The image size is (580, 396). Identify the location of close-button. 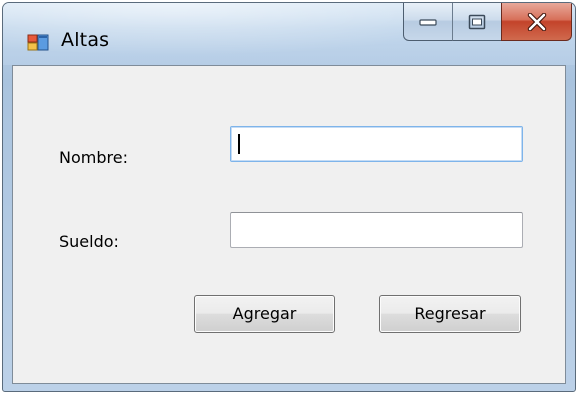
(536, 22).